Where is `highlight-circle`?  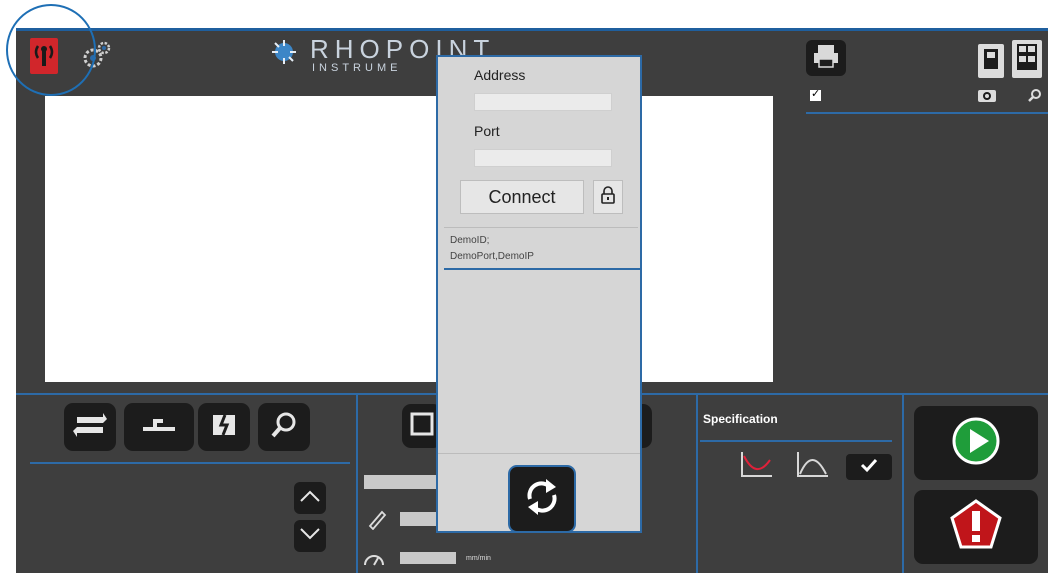
highlight-circle is located at coordinates (51, 50).